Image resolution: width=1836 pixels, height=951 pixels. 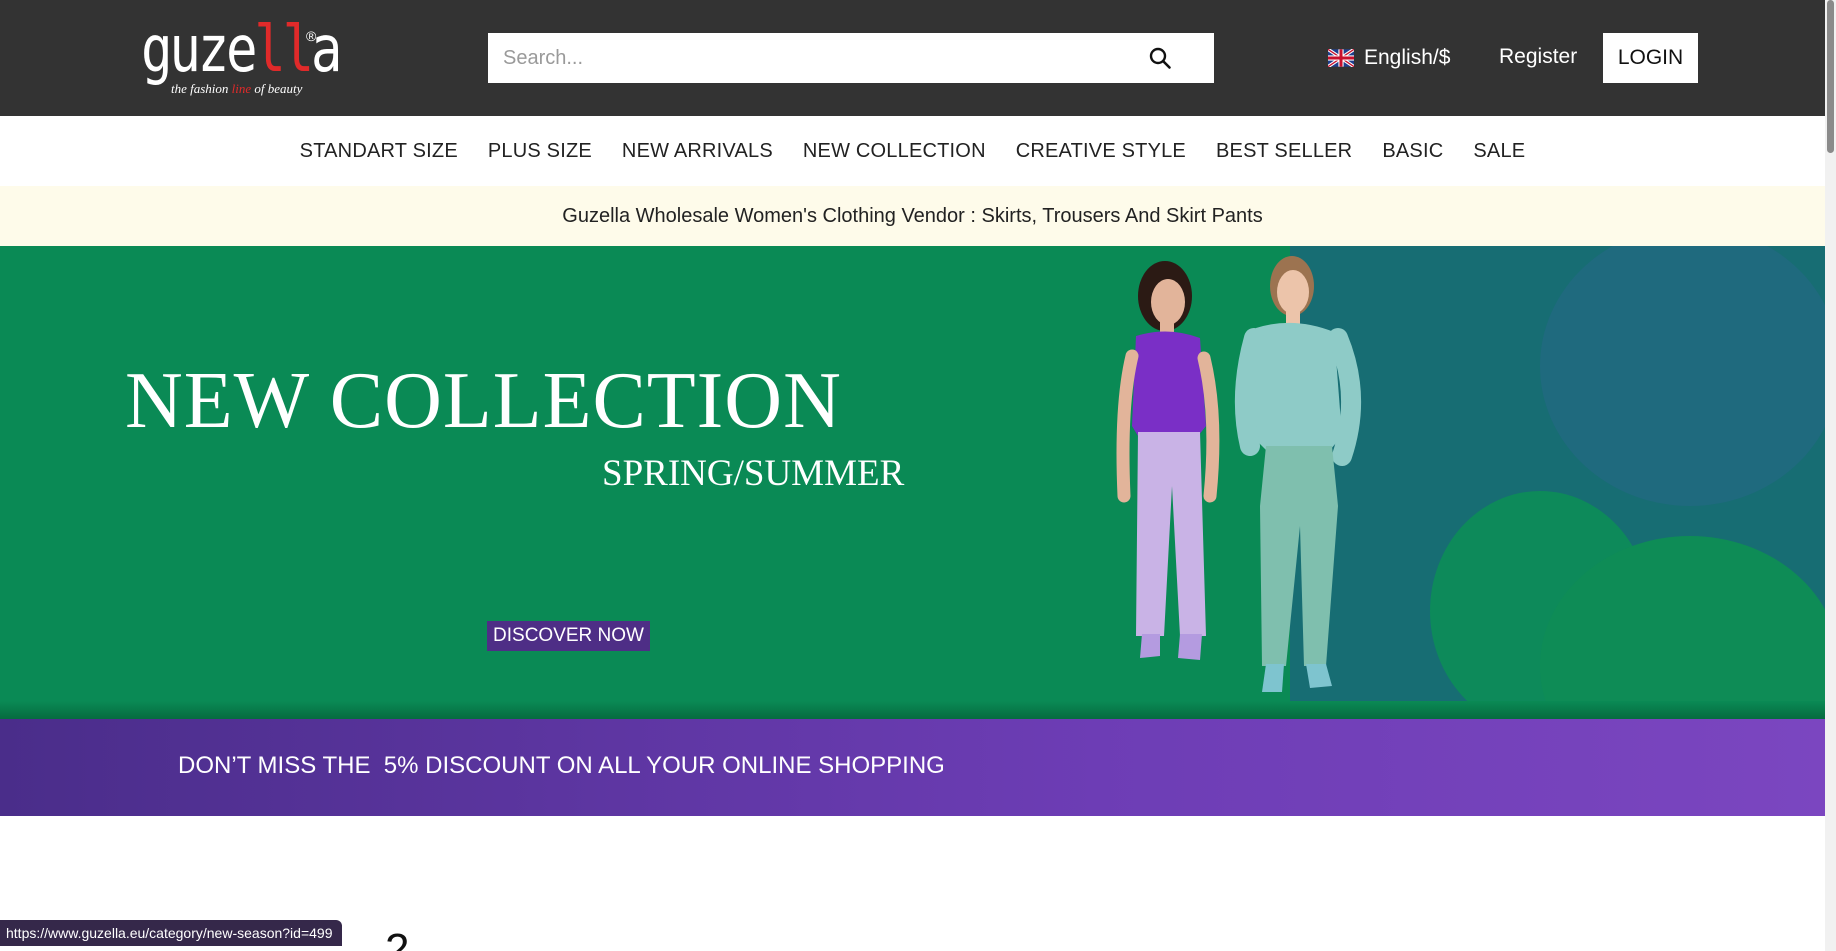 I want to click on search-box, so click(x=851, y=58).